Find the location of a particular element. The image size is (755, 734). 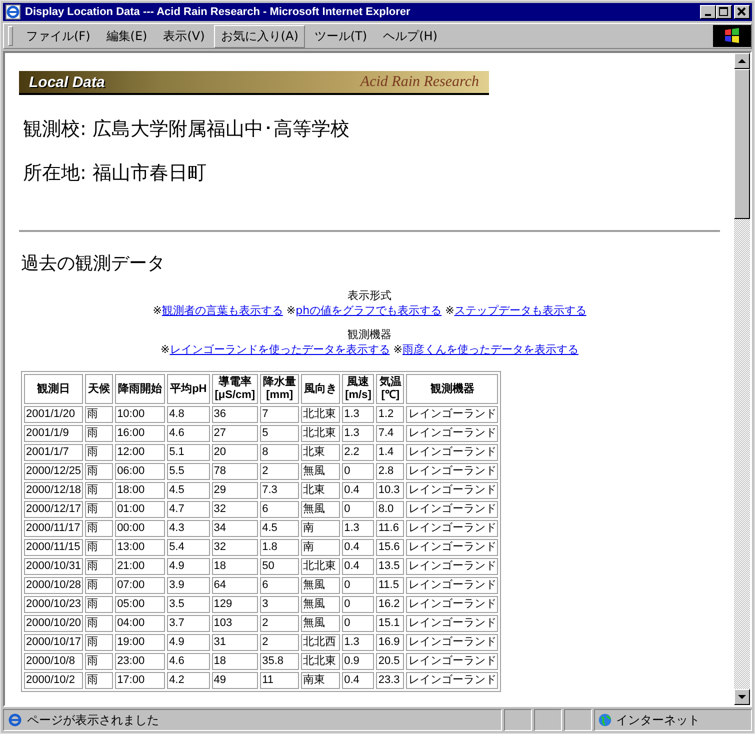

table-cell: 23:00 is located at coordinates (140, 661).